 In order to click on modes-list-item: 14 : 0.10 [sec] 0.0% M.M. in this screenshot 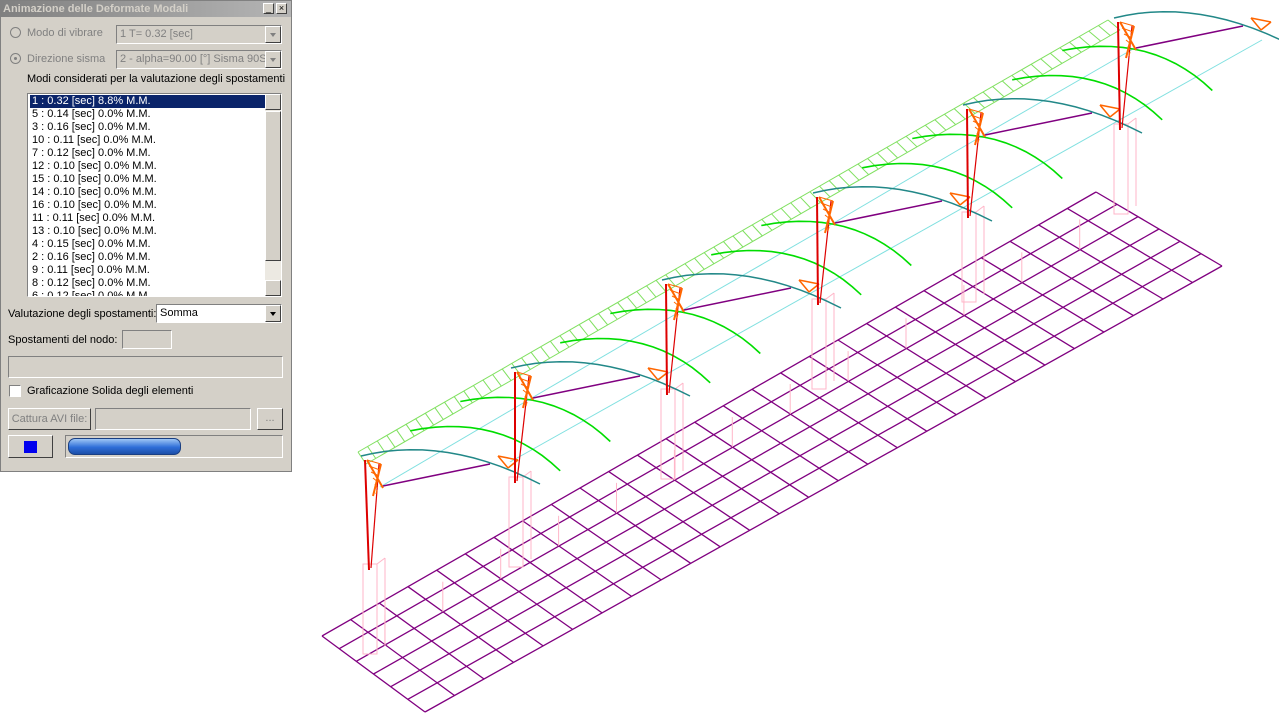, I will do `click(149, 192)`.